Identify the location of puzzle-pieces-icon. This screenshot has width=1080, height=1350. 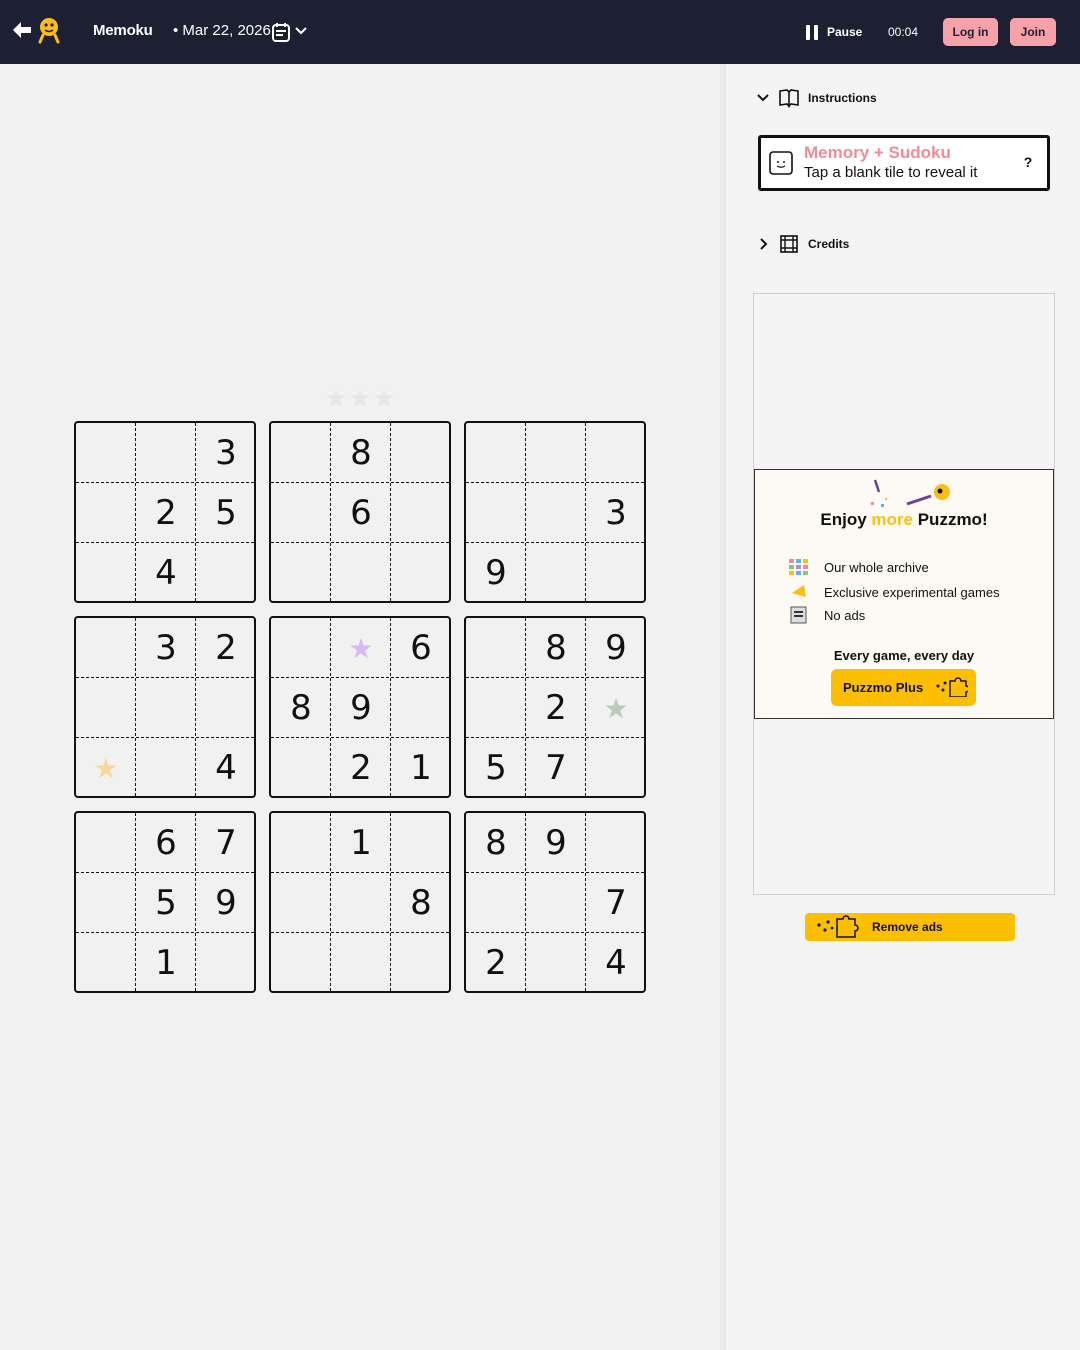
(838, 926).